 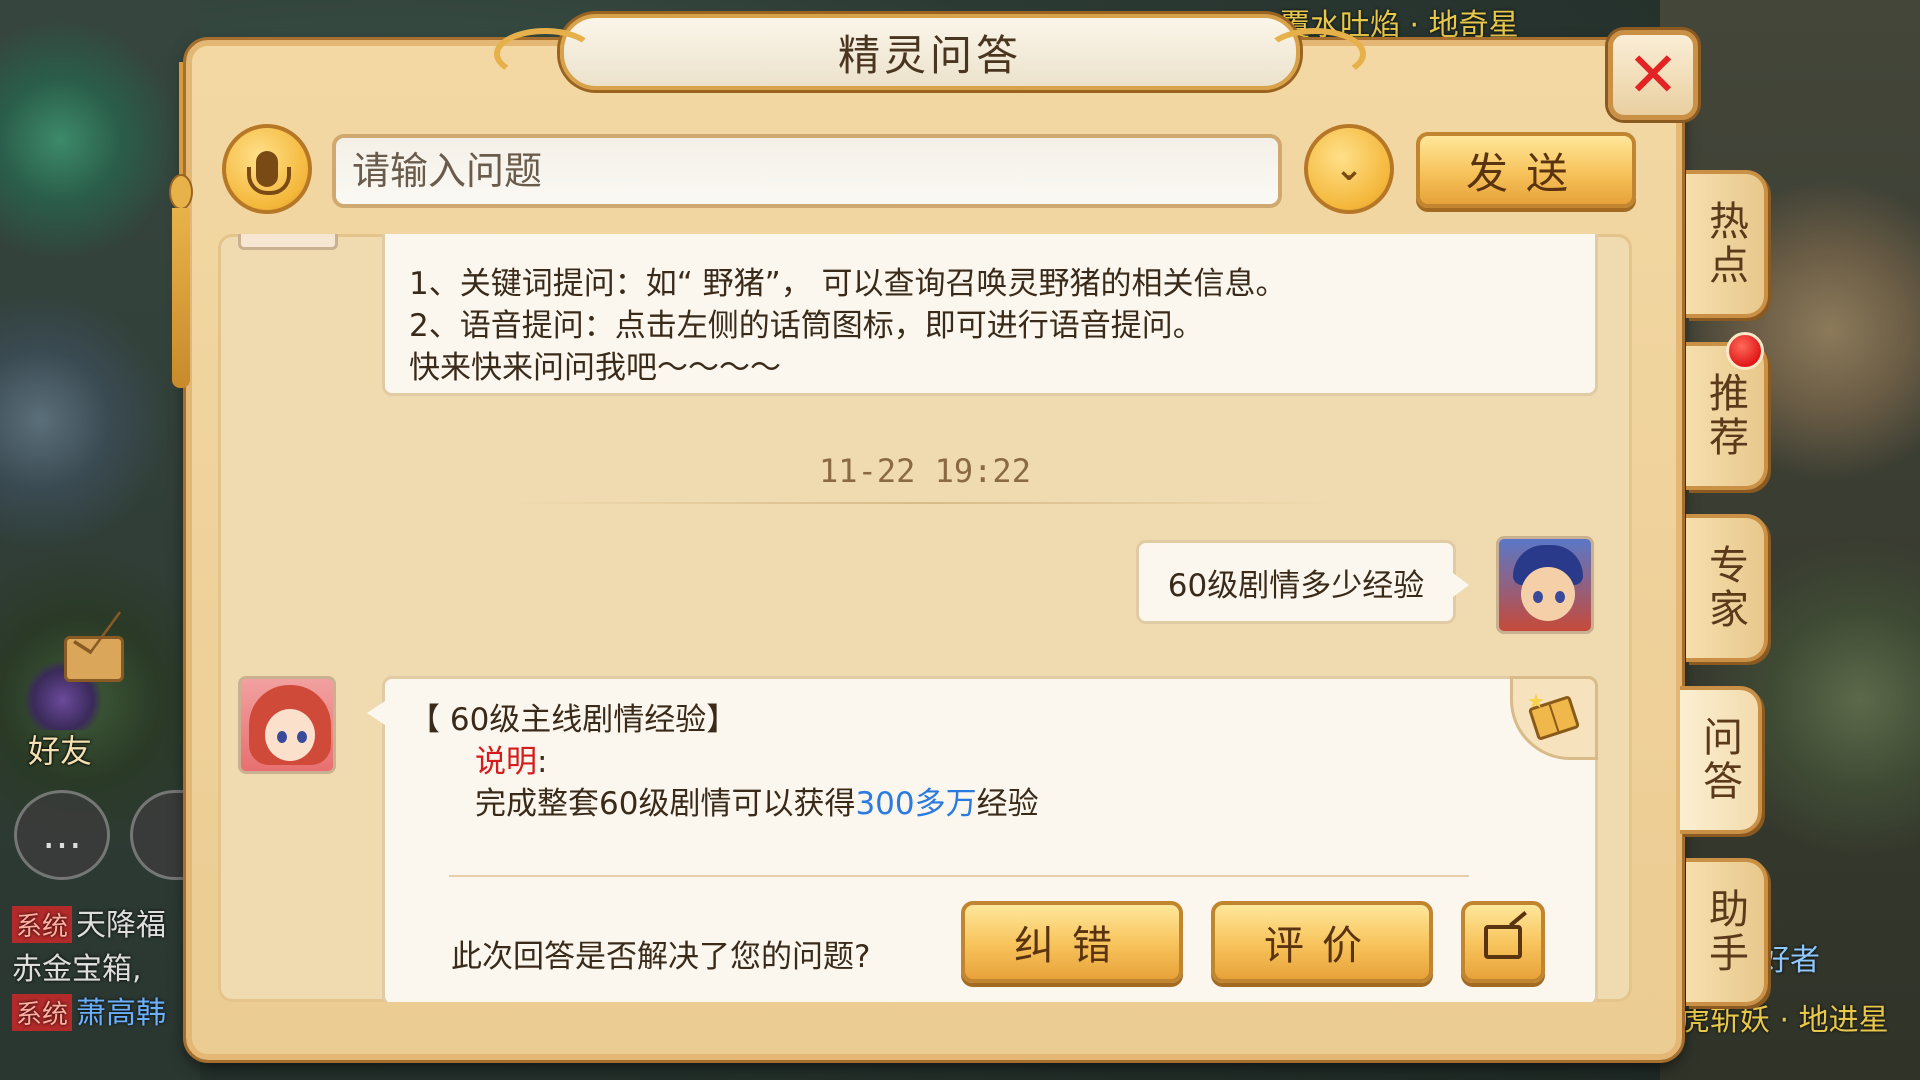 I want to click on feedback-question: 此次回答是否解决了您的问题?, so click(x=661, y=957).